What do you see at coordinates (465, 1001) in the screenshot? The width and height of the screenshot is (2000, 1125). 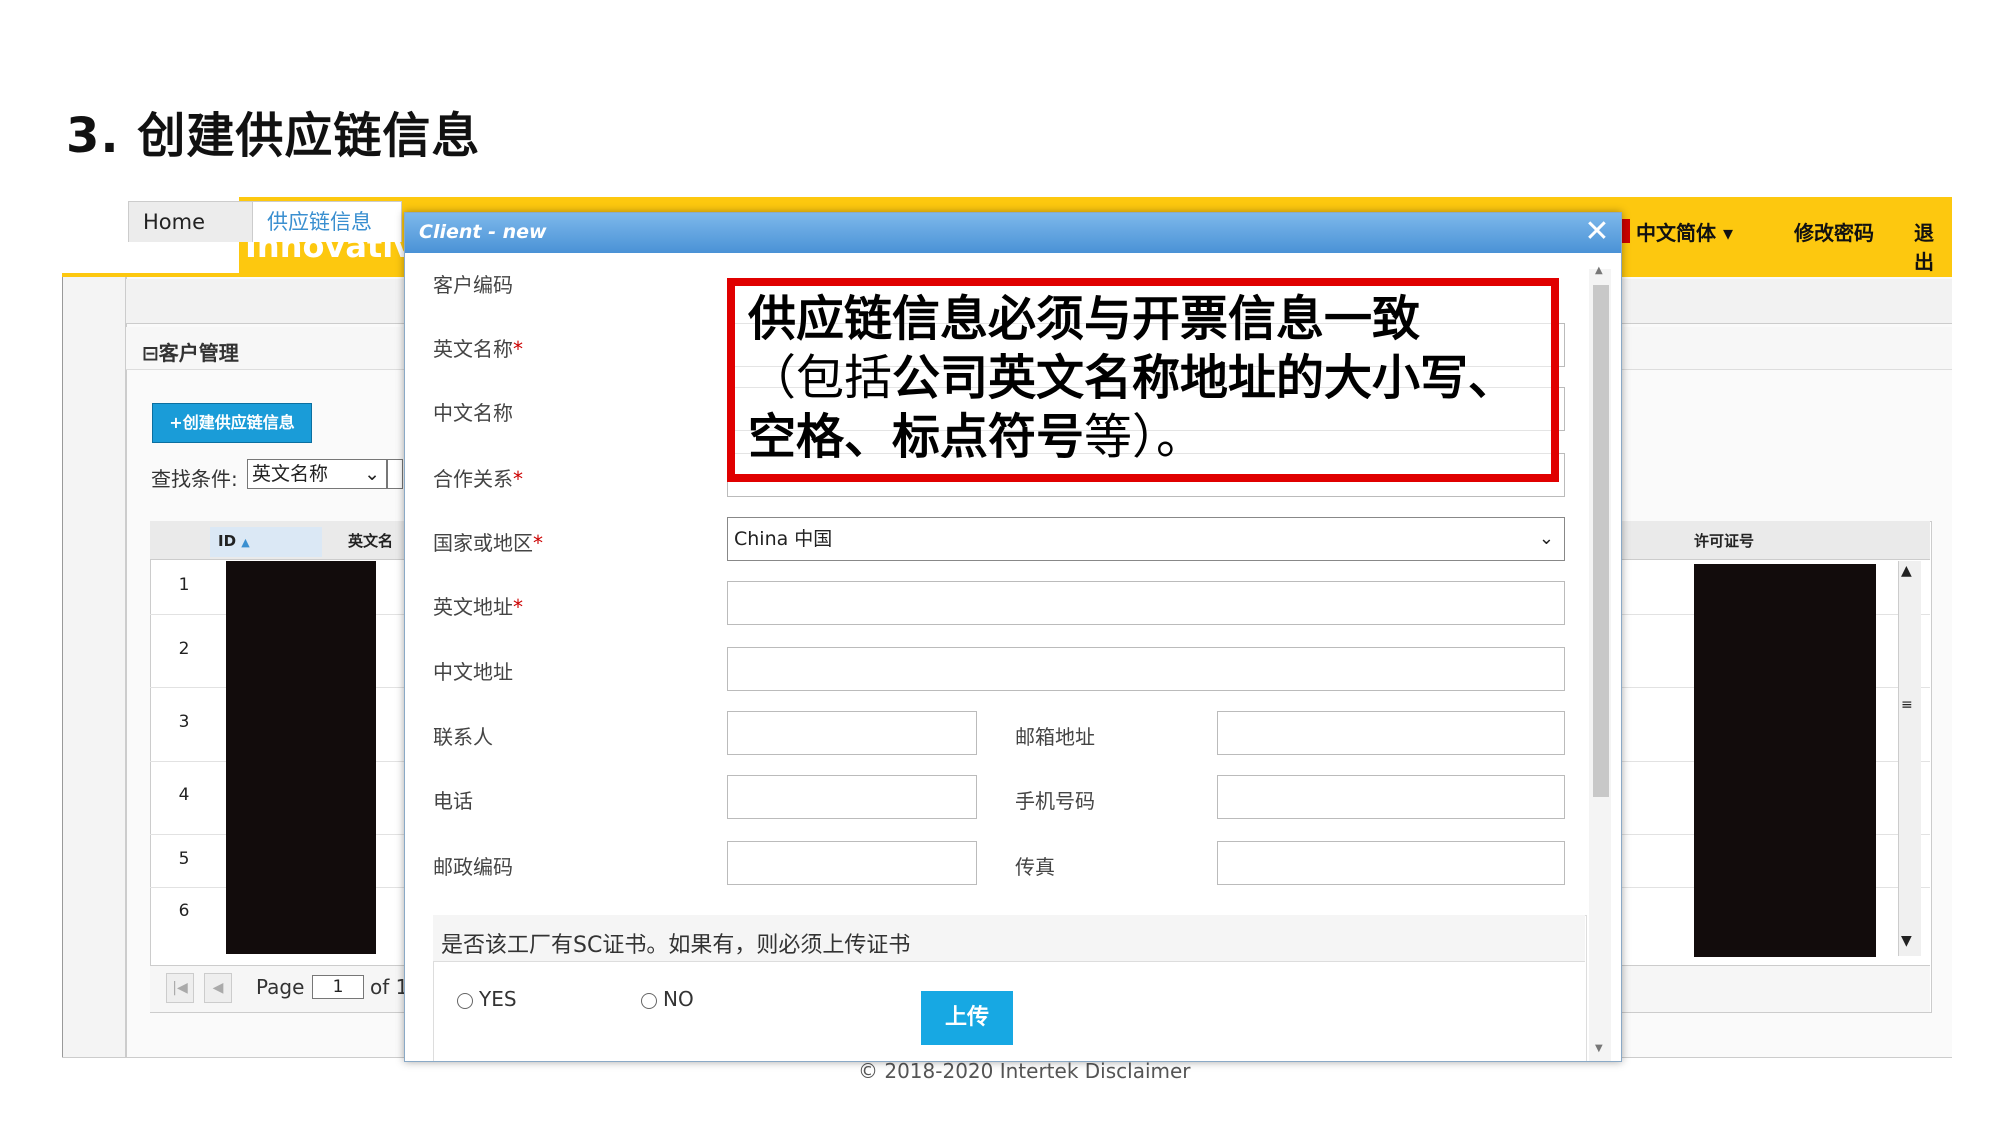 I see `yes-radio` at bounding box center [465, 1001].